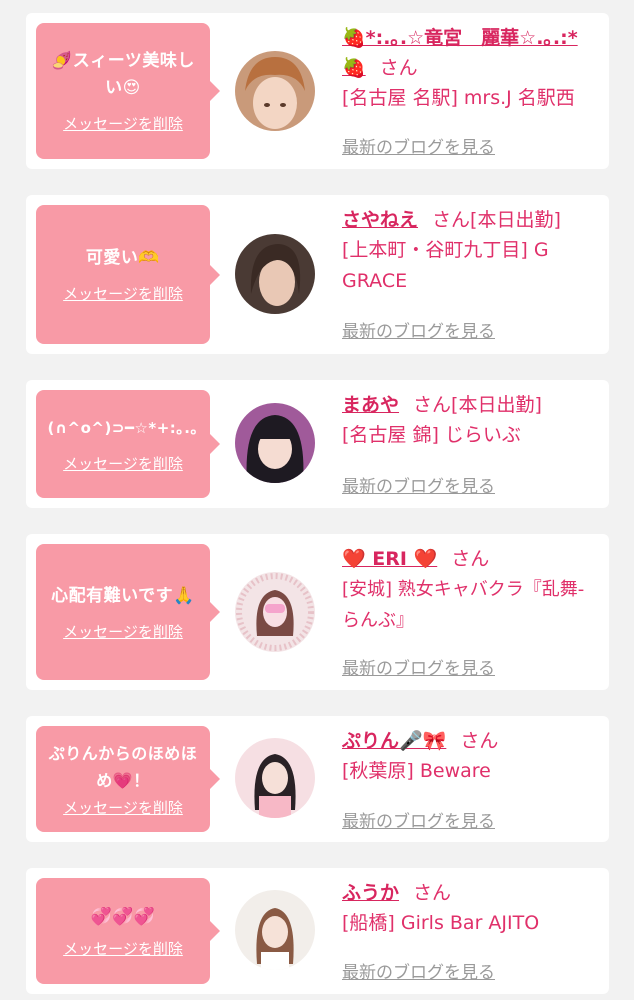  Describe the element at coordinates (460, 53) in the screenshot. I see `cast-name-link: 🍓*:.｡.☆竜宮 麗華☆.｡.:*🍓` at that location.